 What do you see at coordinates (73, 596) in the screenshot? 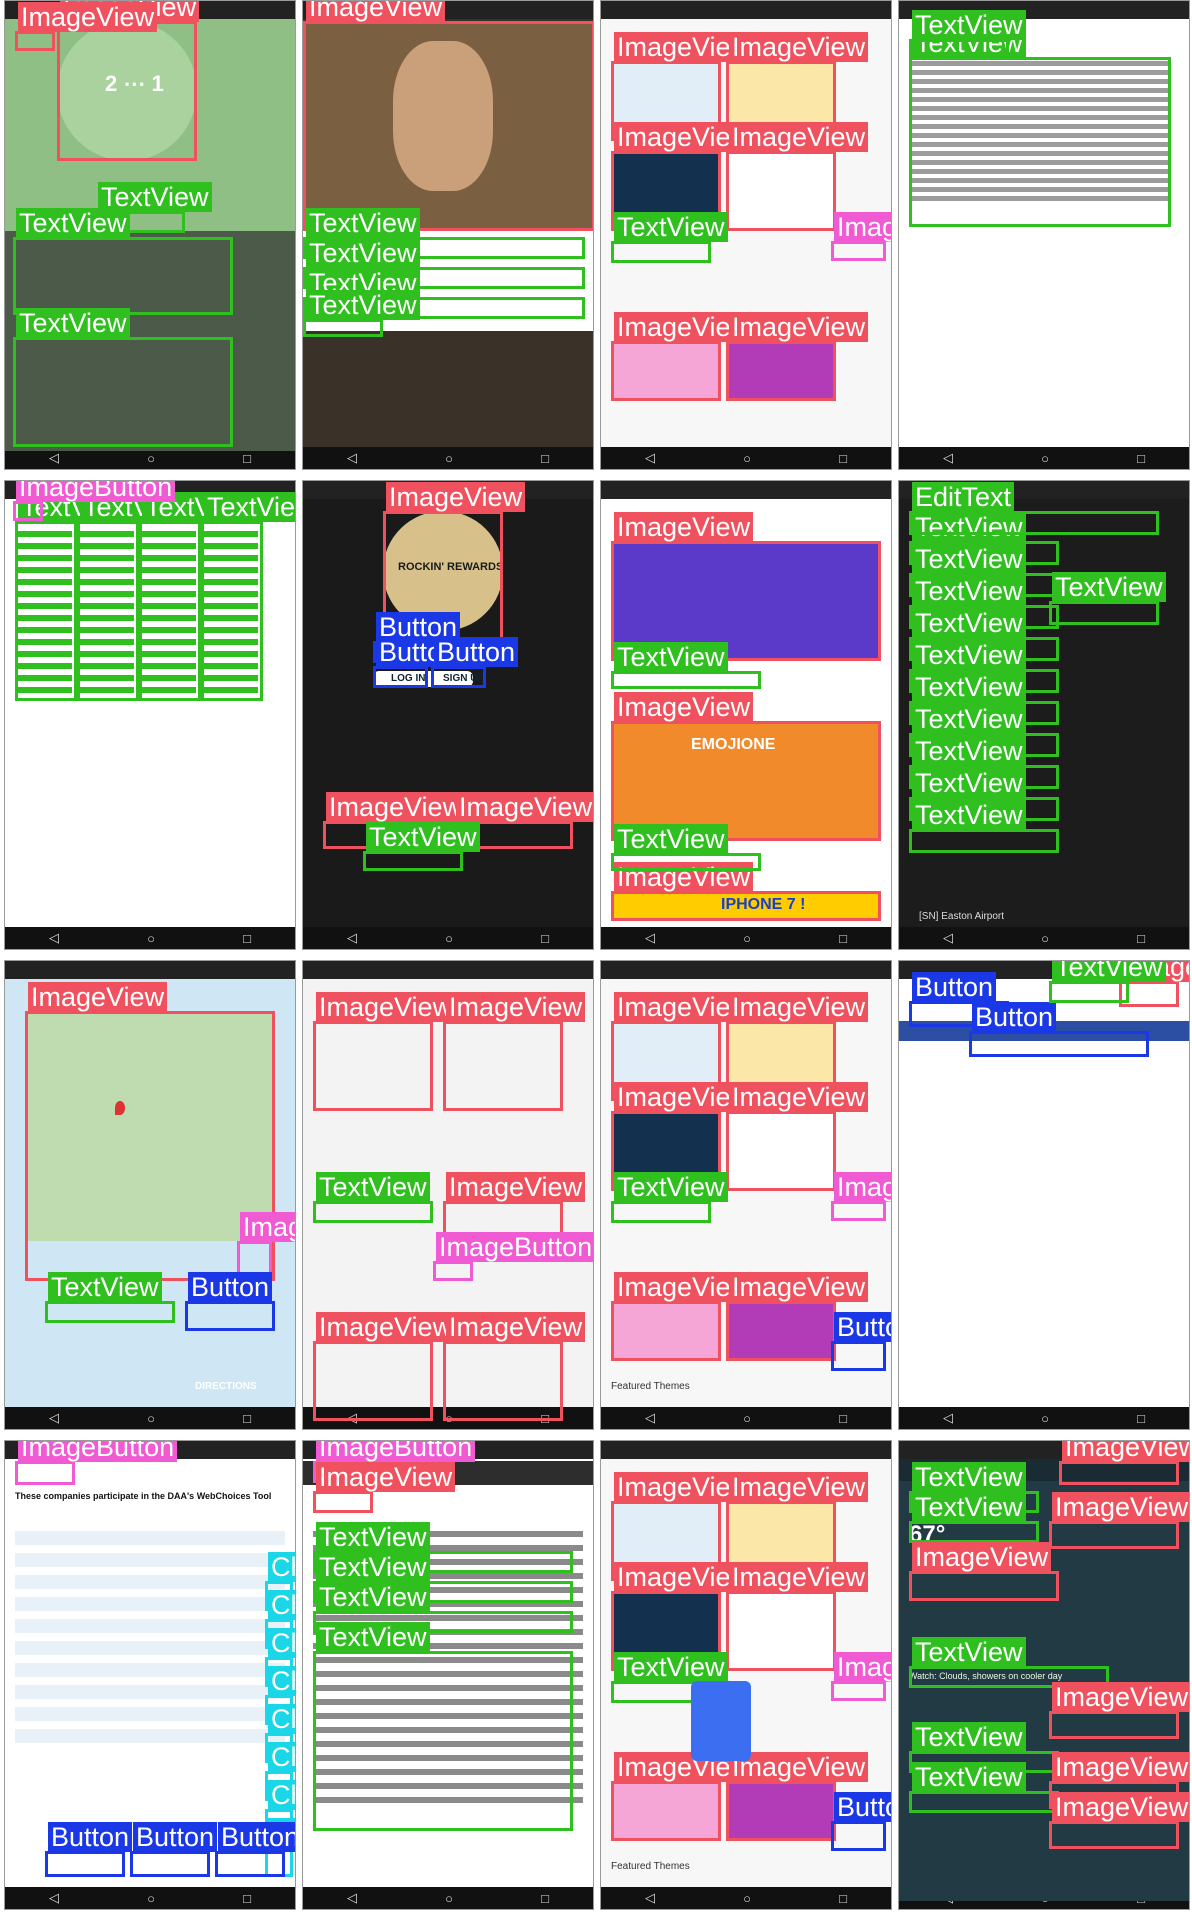
I see `column-1: TextView` at bounding box center [73, 596].